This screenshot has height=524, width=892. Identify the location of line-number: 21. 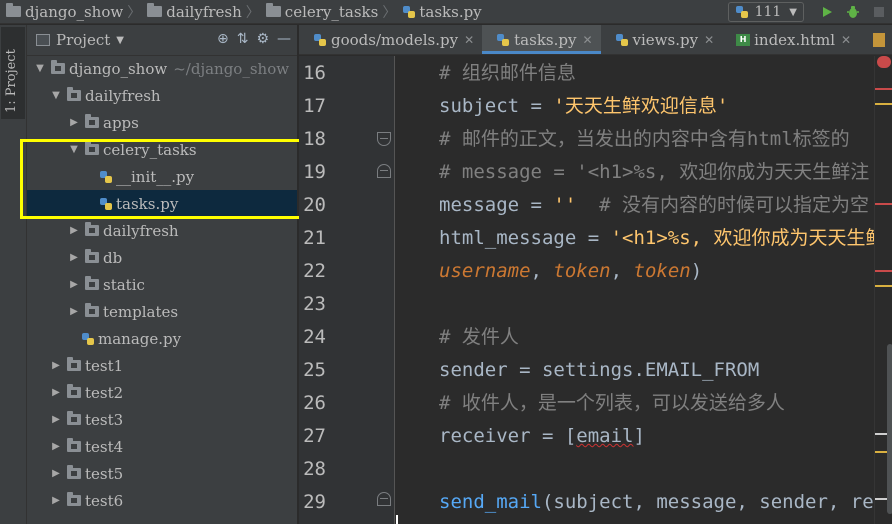
(314, 238).